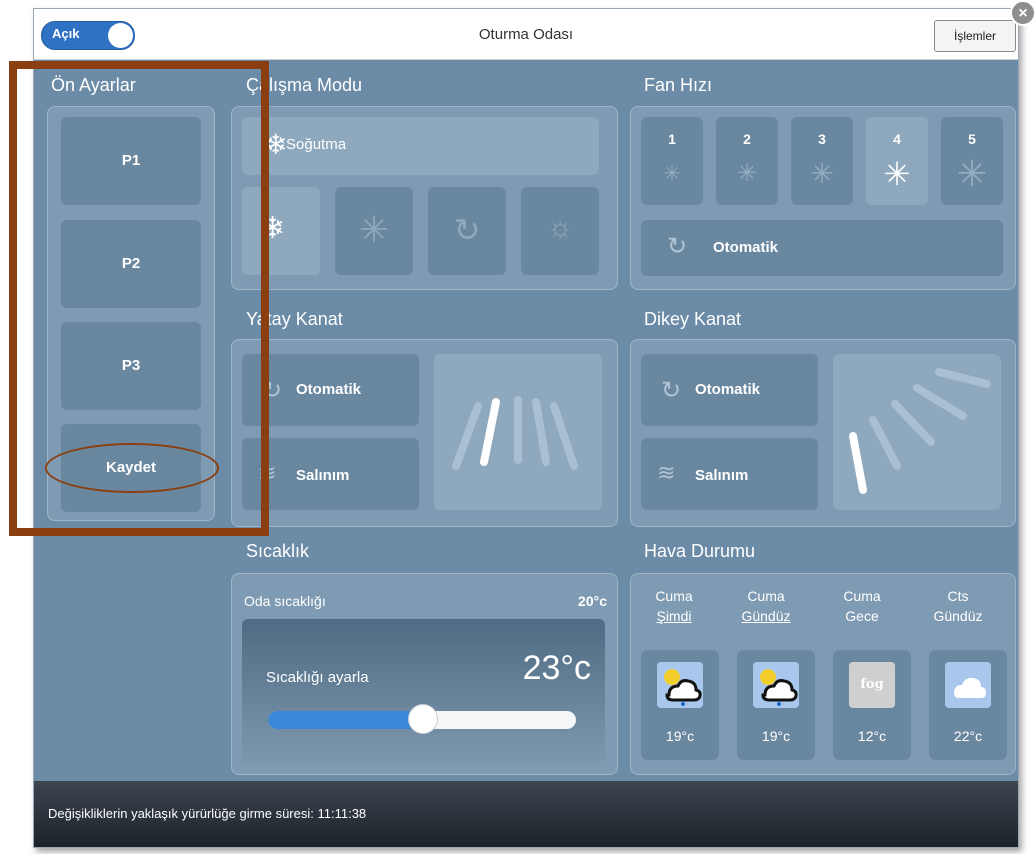 The width and height of the screenshot is (1035, 854). I want to click on weather-tile-3: fog 12°c, so click(872, 705).